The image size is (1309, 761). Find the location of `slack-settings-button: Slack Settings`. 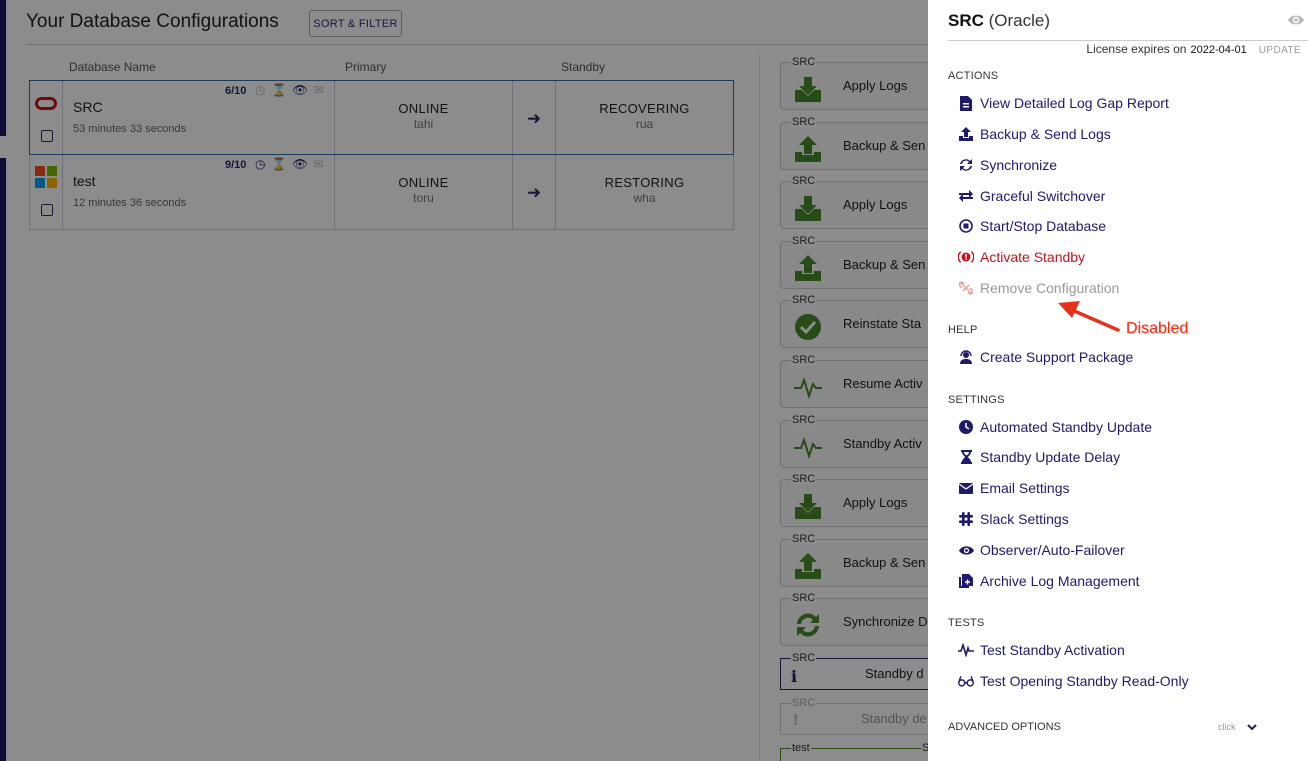

slack-settings-button: Slack Settings is located at coordinates (1013, 519).